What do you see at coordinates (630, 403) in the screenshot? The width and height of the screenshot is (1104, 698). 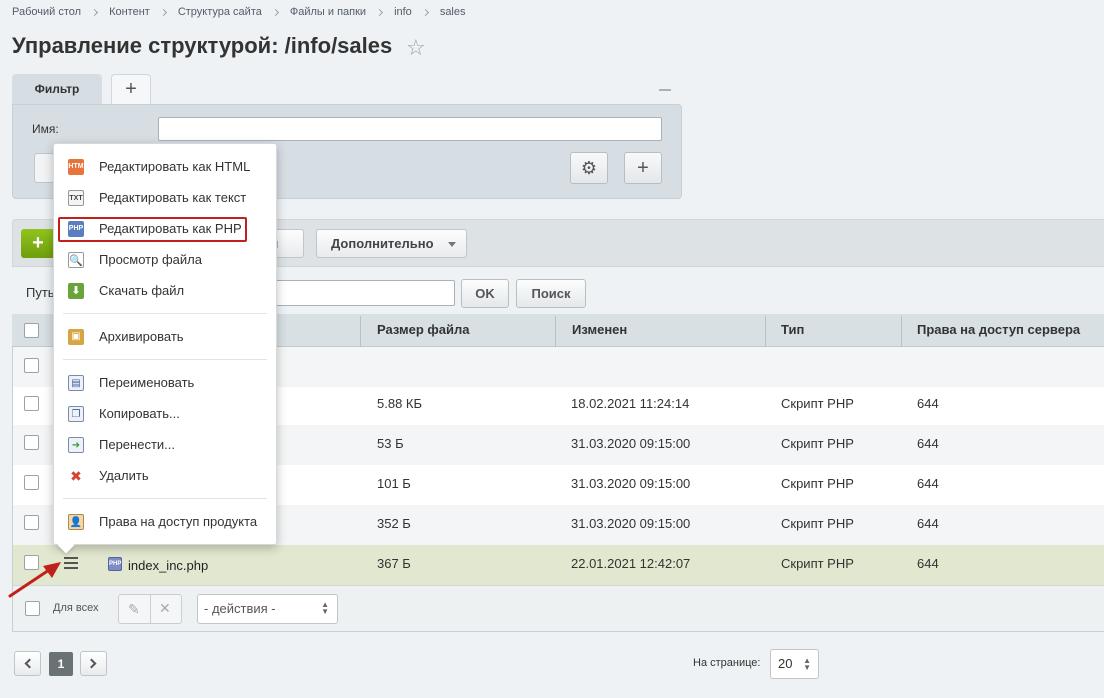 I see `file-modified: 18.02.2021 11:24:14` at bounding box center [630, 403].